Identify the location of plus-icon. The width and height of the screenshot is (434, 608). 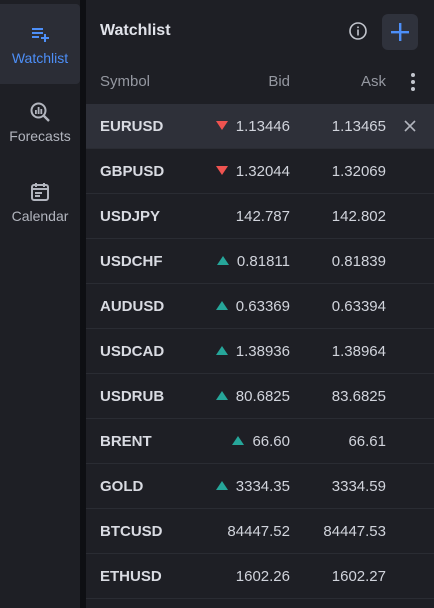
(400, 32).